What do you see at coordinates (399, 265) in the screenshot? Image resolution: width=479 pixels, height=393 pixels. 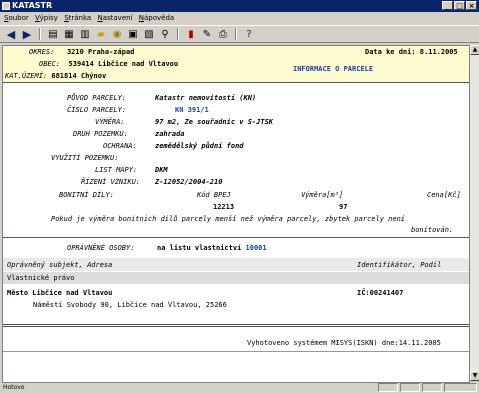 I see `col-ident: Identifikátor, Podíl` at bounding box center [399, 265].